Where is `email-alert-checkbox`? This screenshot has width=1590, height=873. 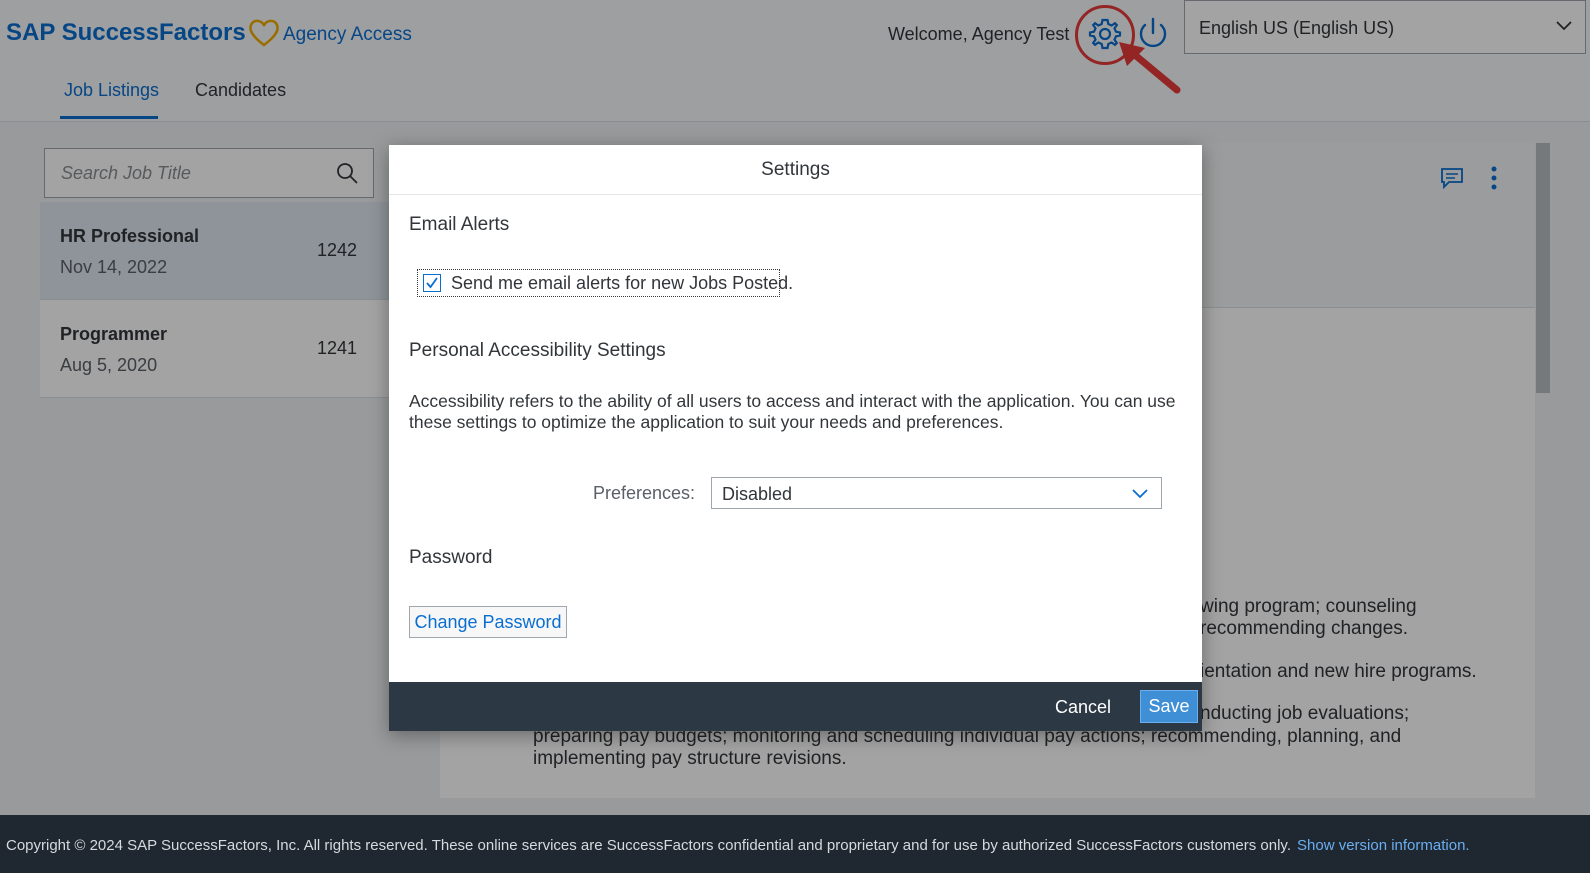
email-alert-checkbox is located at coordinates (432, 283).